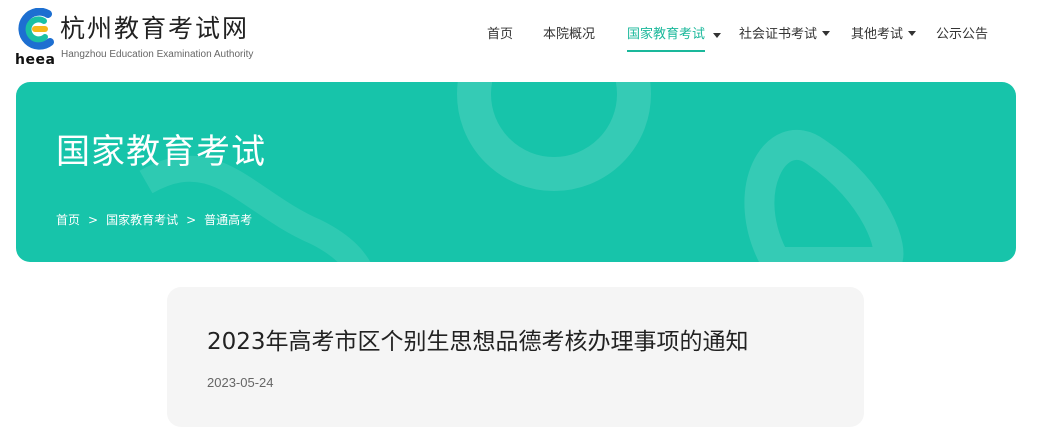  What do you see at coordinates (877, 34) in the screenshot?
I see `nav-item-label: 其他考试` at bounding box center [877, 34].